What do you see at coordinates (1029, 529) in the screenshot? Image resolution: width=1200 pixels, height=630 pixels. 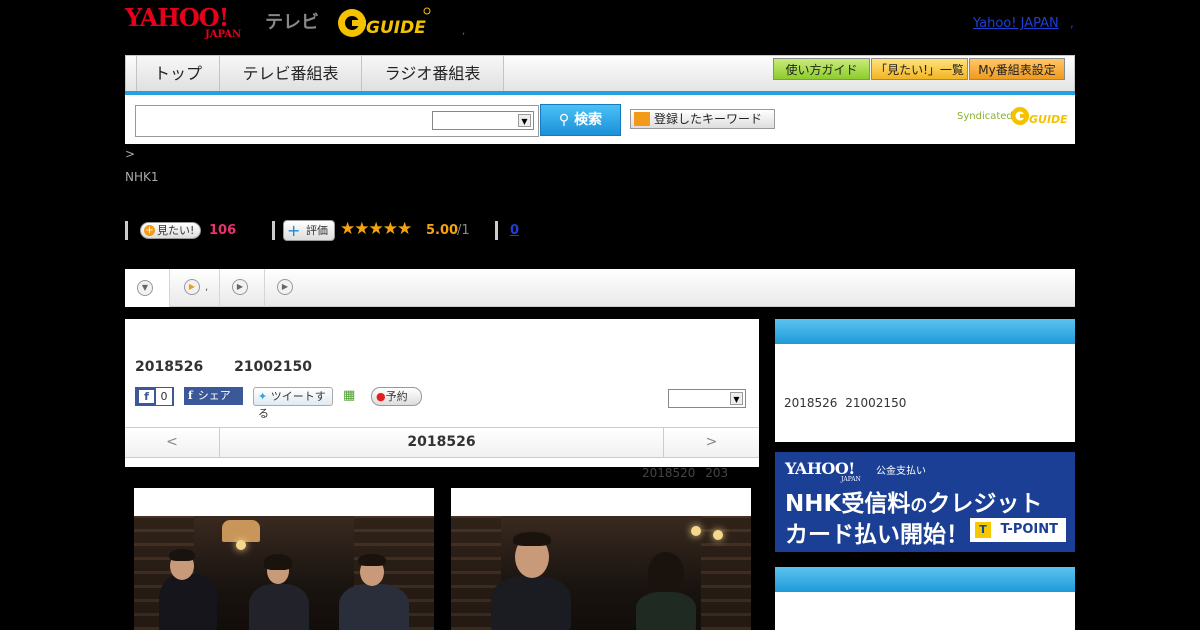 I see `tpoint-label: T-POINT` at bounding box center [1029, 529].